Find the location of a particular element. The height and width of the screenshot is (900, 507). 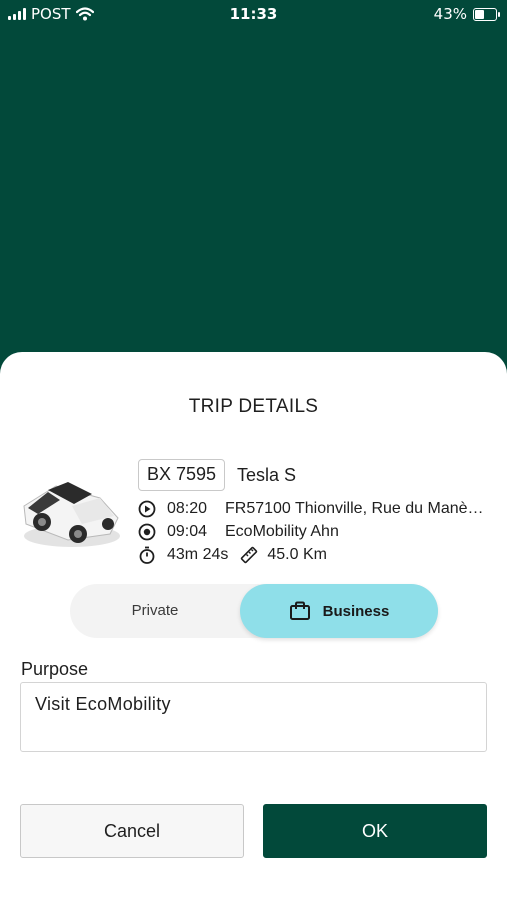

briefcase-icon is located at coordinates (299, 610).